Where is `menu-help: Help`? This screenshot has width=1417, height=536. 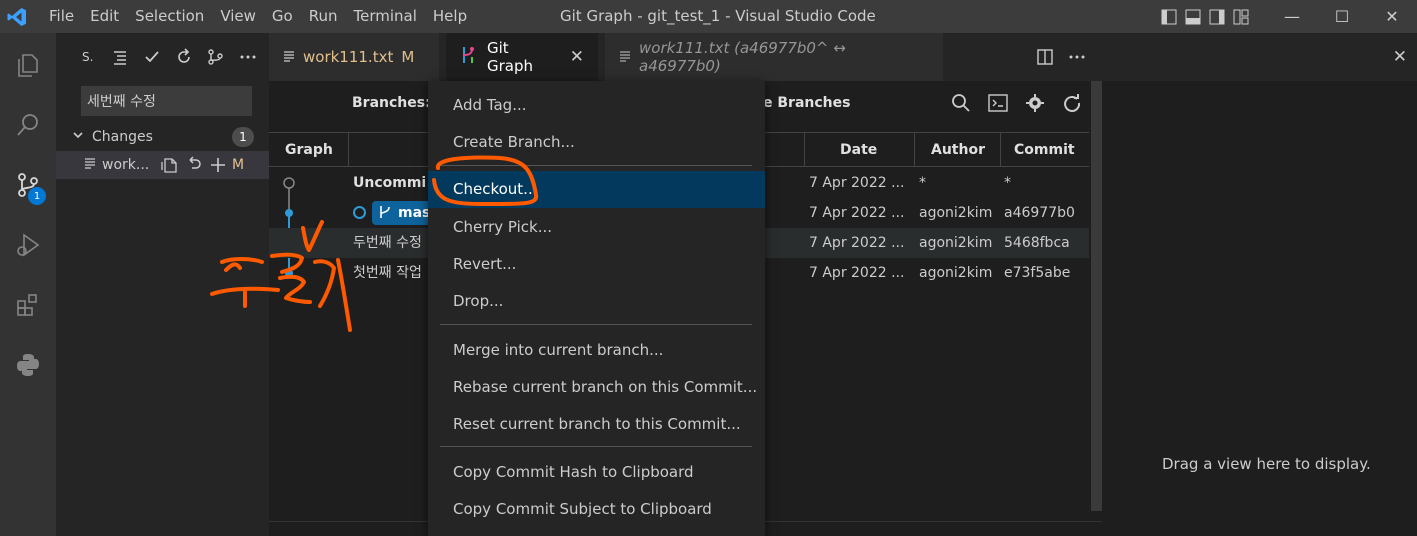 menu-help: Help is located at coordinates (450, 16).